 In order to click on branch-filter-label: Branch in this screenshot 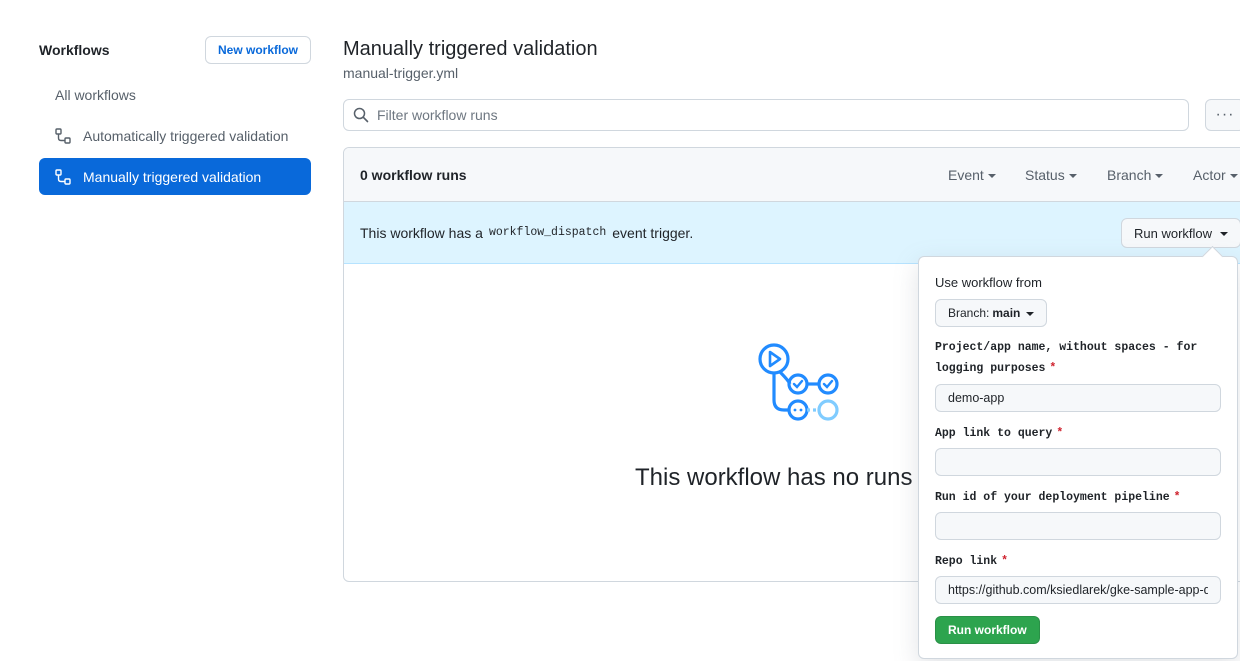, I will do `click(1135, 175)`.